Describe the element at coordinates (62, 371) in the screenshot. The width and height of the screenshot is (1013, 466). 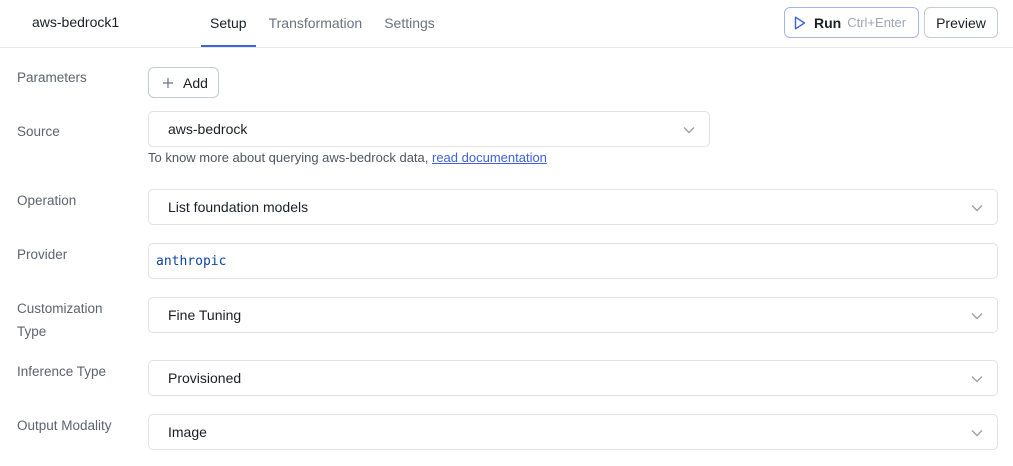
I see `inference-type-label: Inference Type` at that location.